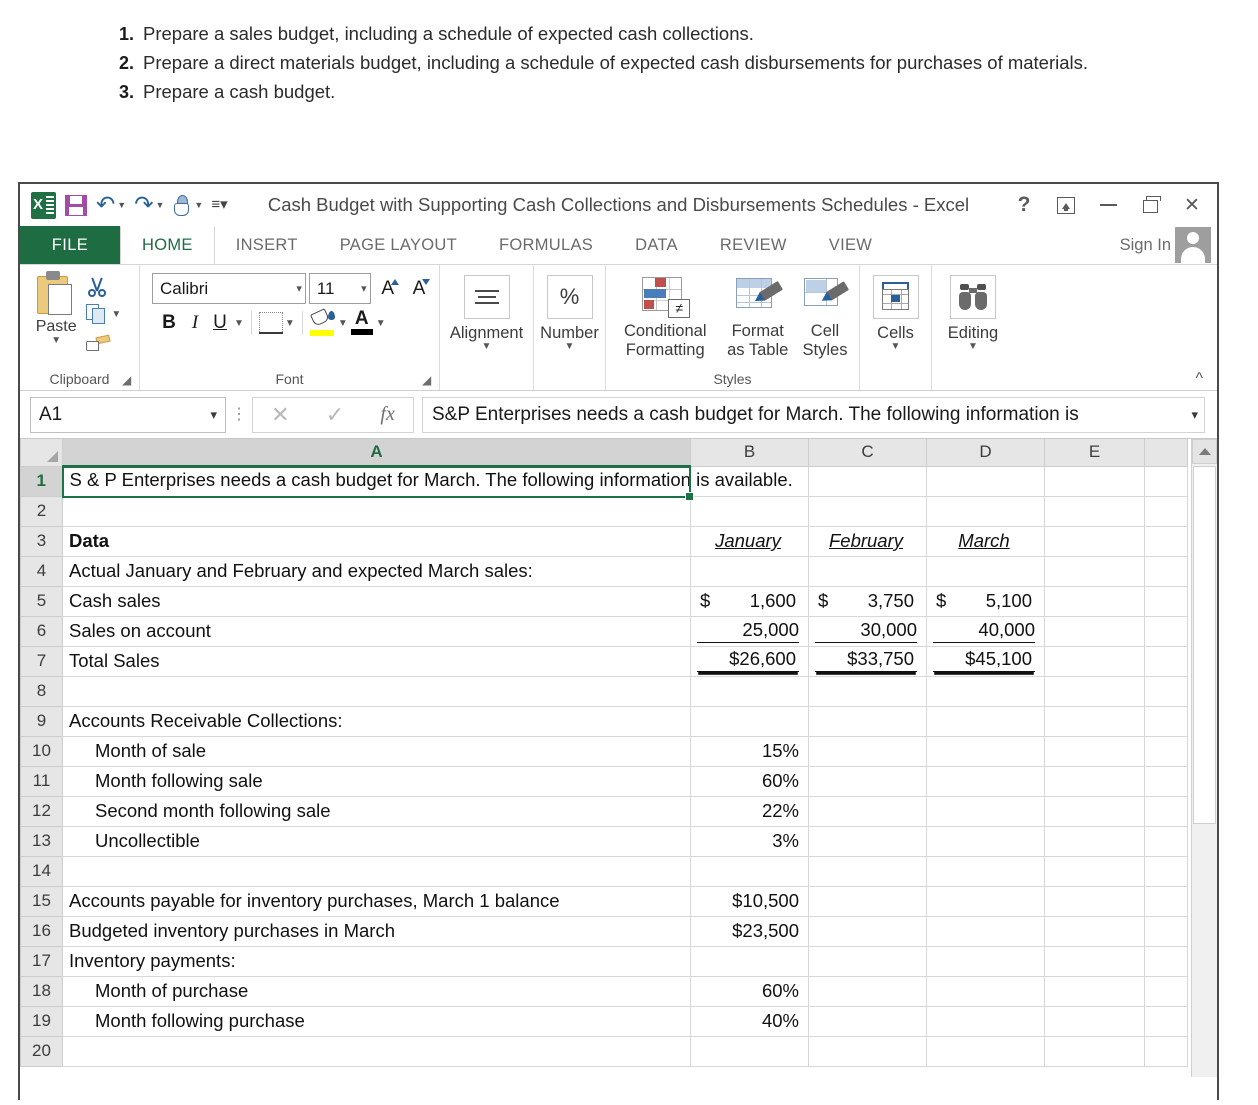 This screenshot has height=1105, width=1258. Describe the element at coordinates (387, 414) in the screenshot. I see `insert-function-button: fx` at that location.